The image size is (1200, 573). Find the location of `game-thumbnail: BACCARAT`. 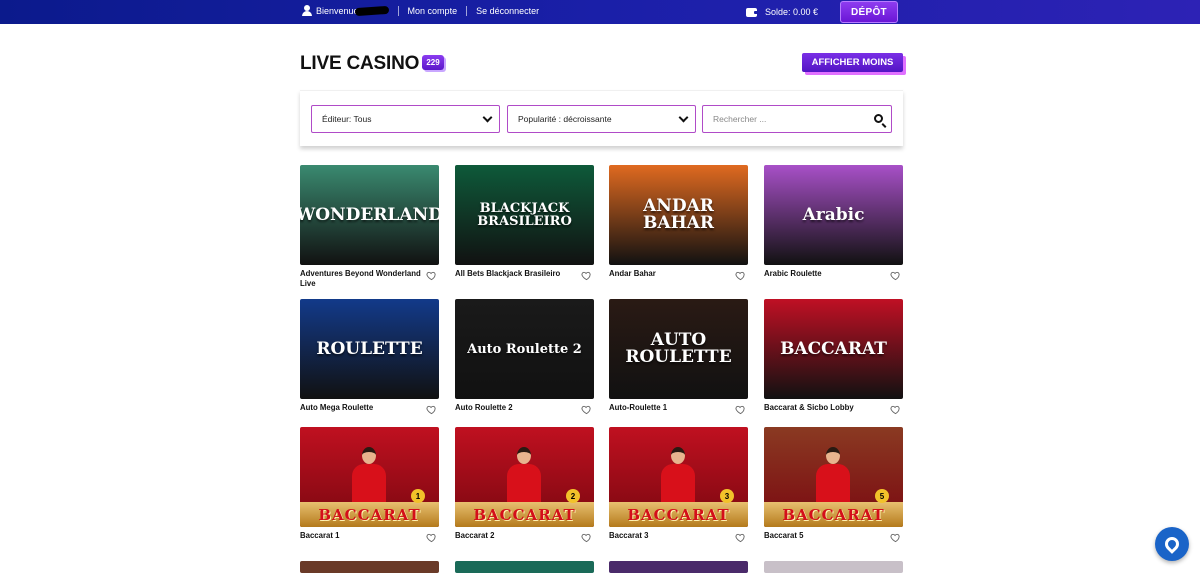

game-thumbnail: BACCARAT is located at coordinates (833, 349).